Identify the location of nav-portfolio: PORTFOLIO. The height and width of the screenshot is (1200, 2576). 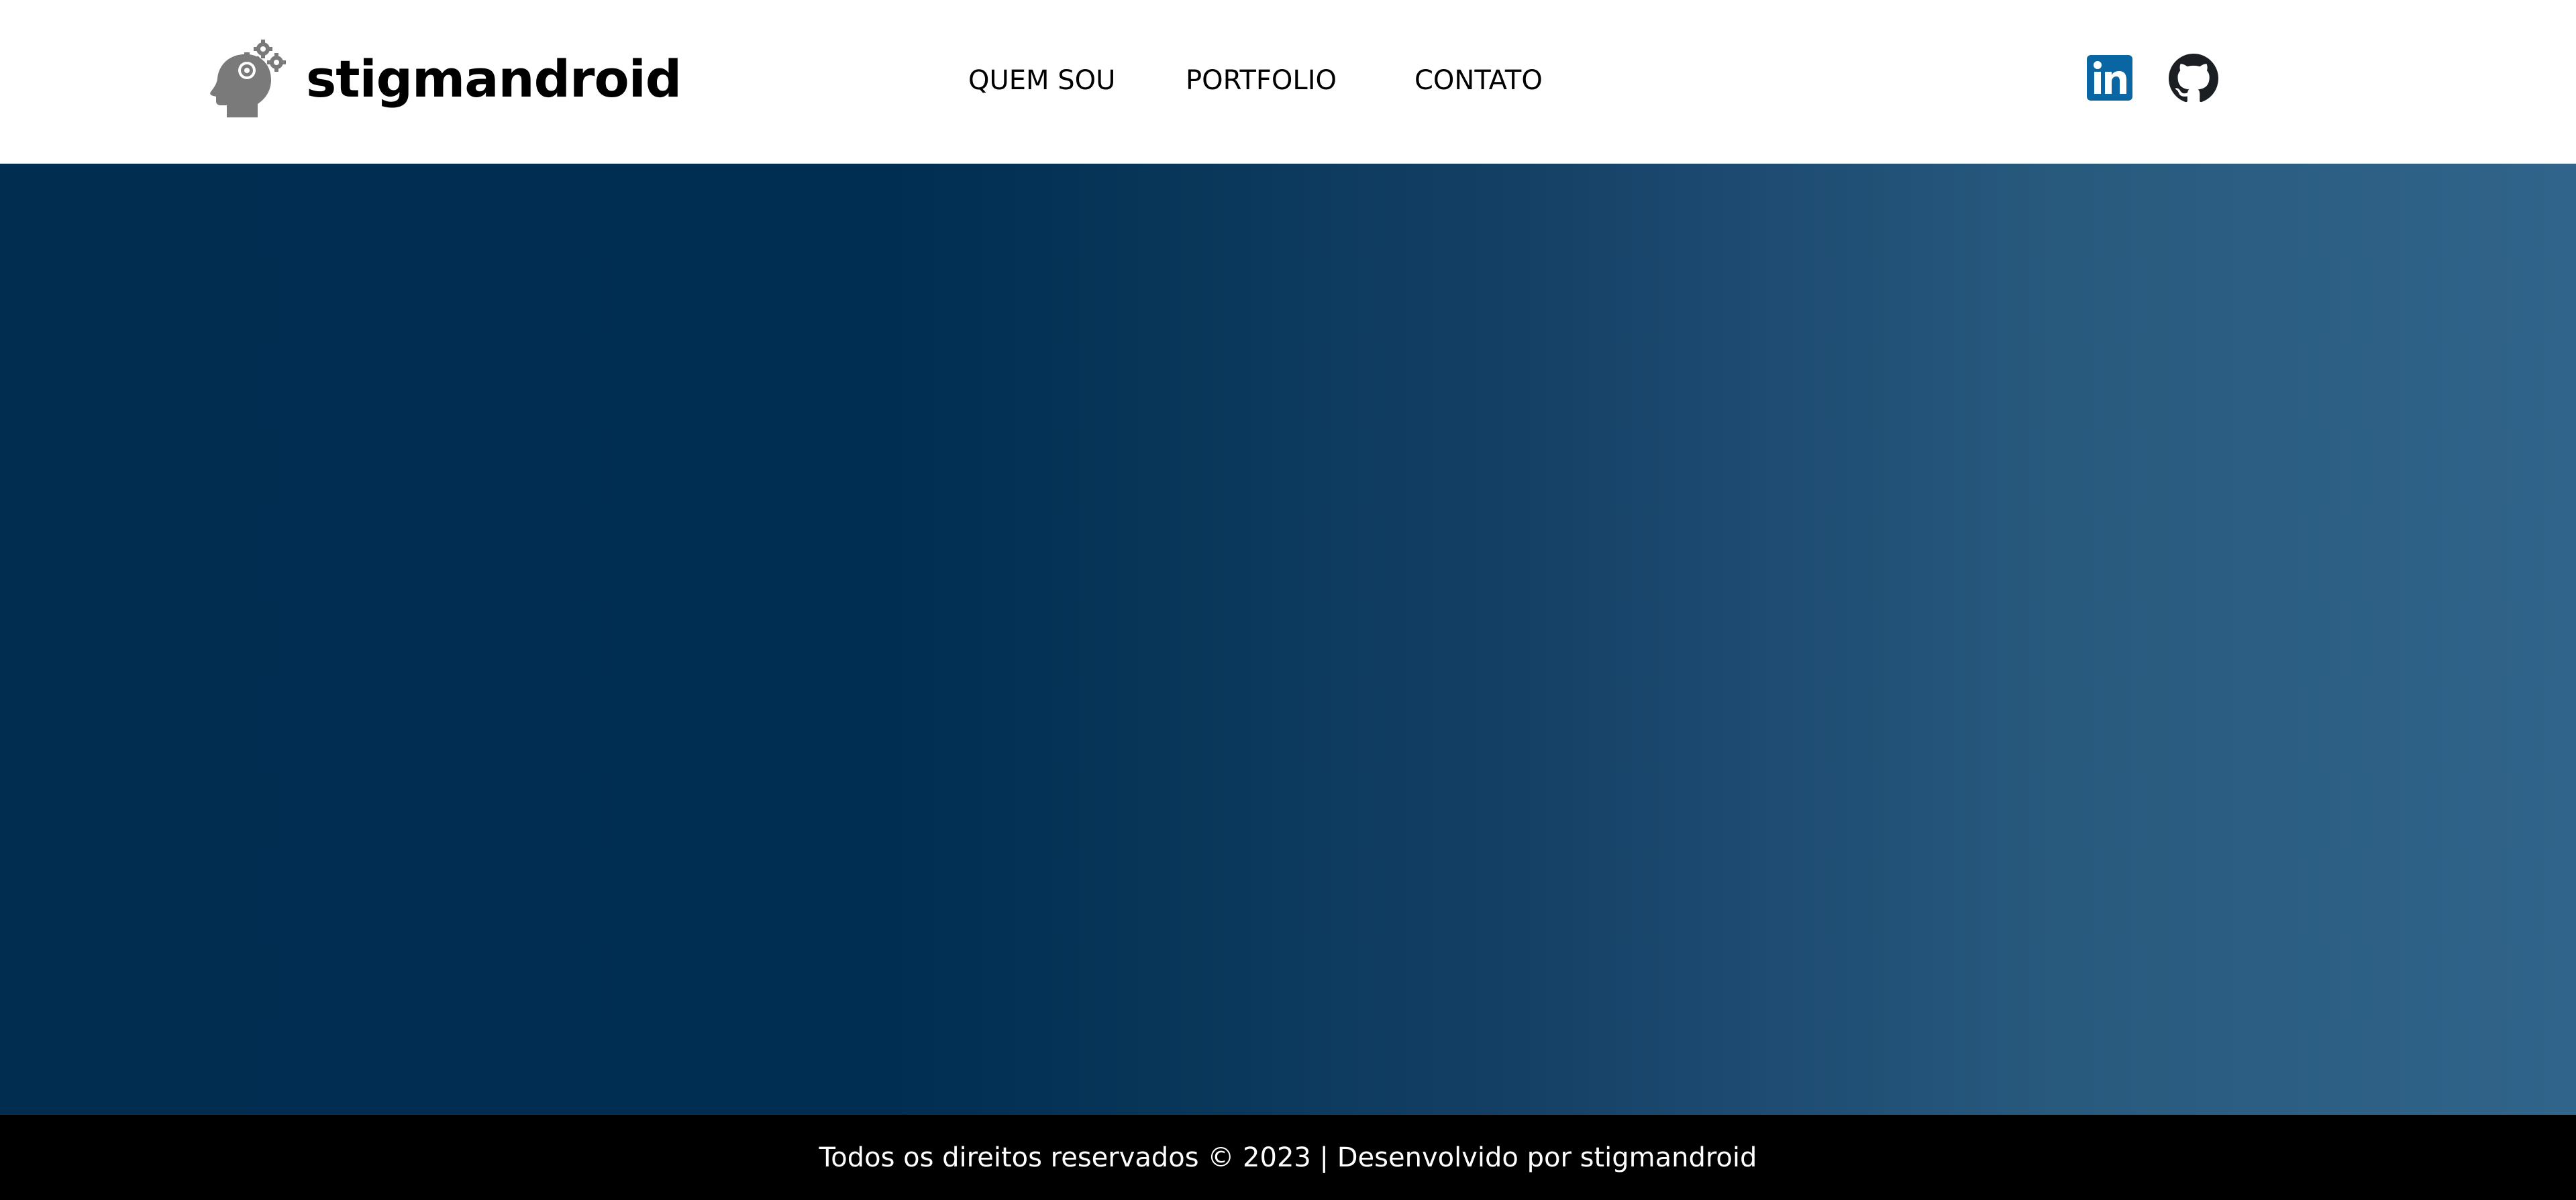
(1261, 80).